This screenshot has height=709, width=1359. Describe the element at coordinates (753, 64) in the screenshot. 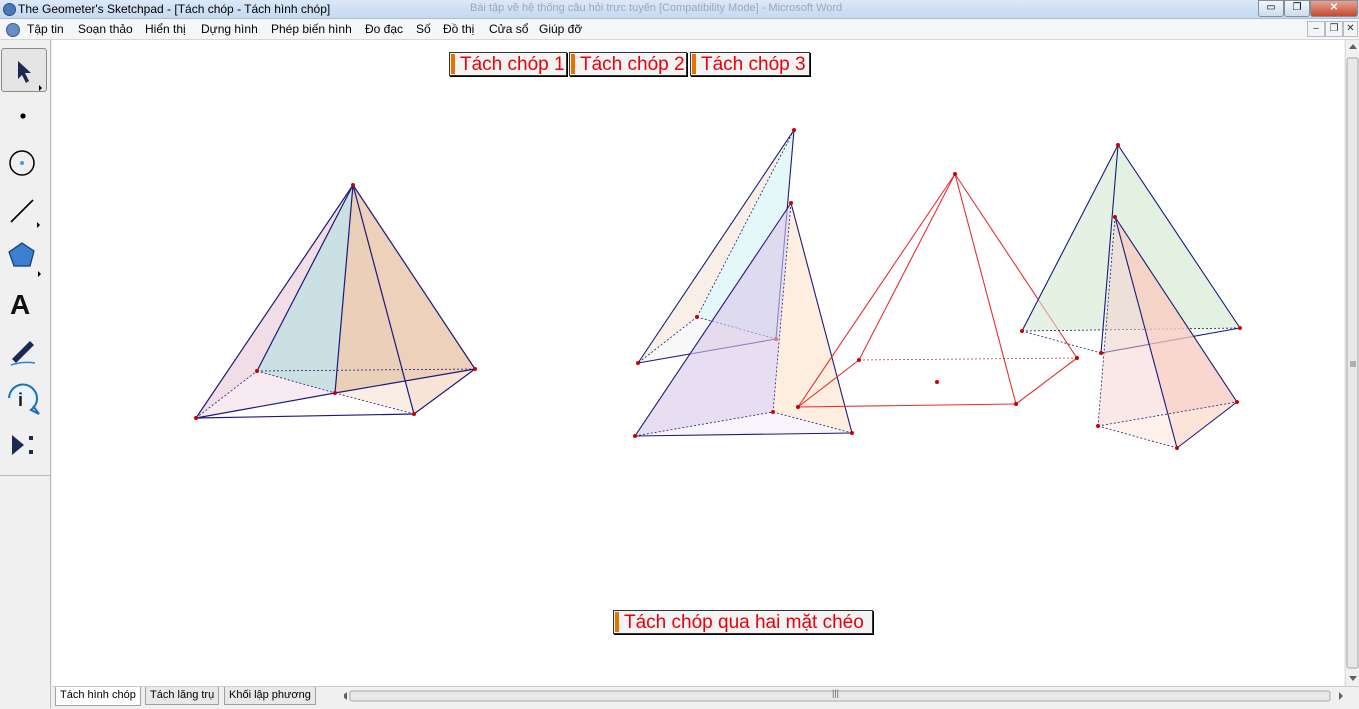

I see `split-pyramid-3-label: Tách chóp 3` at that location.